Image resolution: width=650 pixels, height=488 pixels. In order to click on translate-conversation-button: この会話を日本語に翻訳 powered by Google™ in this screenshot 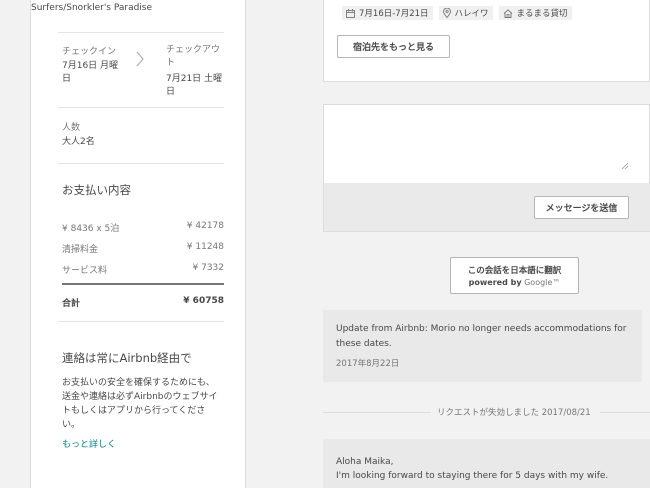, I will do `click(514, 275)`.